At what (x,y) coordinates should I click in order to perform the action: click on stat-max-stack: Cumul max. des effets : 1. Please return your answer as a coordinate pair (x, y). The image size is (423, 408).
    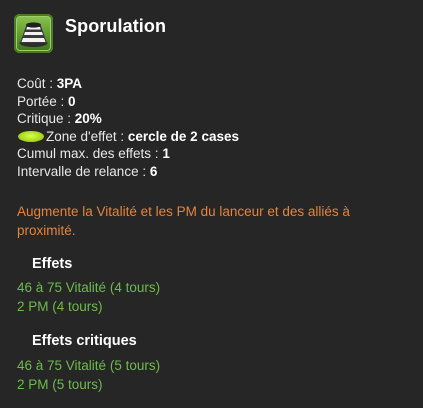
    Looking at the image, I should click on (128, 154).